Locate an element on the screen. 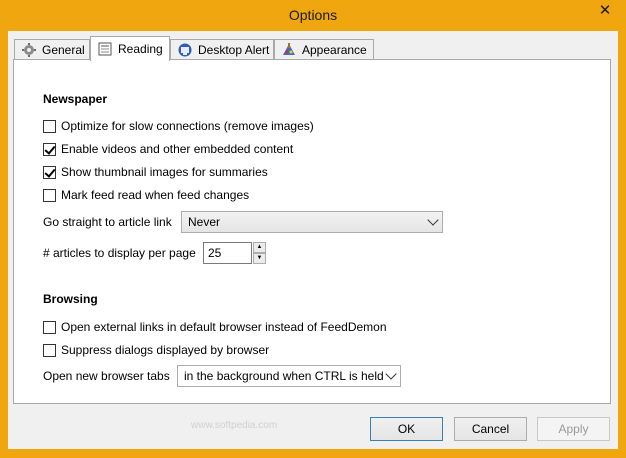  tab-desktop-alert-label: Desktop Alert is located at coordinates (234, 49).